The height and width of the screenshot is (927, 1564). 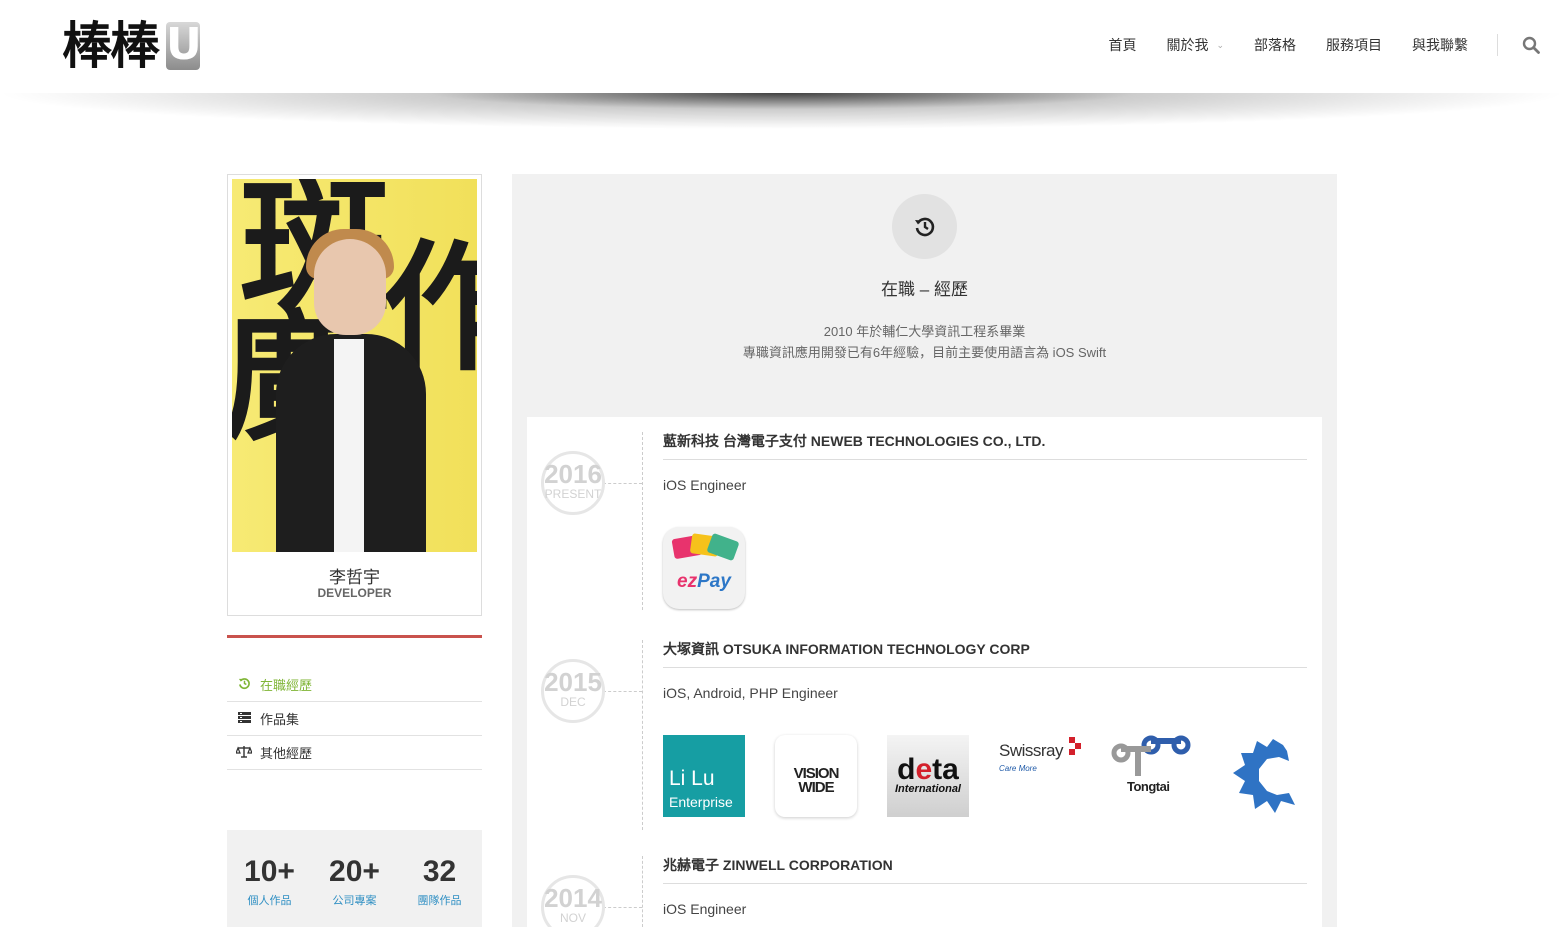 What do you see at coordinates (924, 331) in the screenshot?
I see `intro-line-1: 2010 年於輔仁大學資訊工程系畢業` at bounding box center [924, 331].